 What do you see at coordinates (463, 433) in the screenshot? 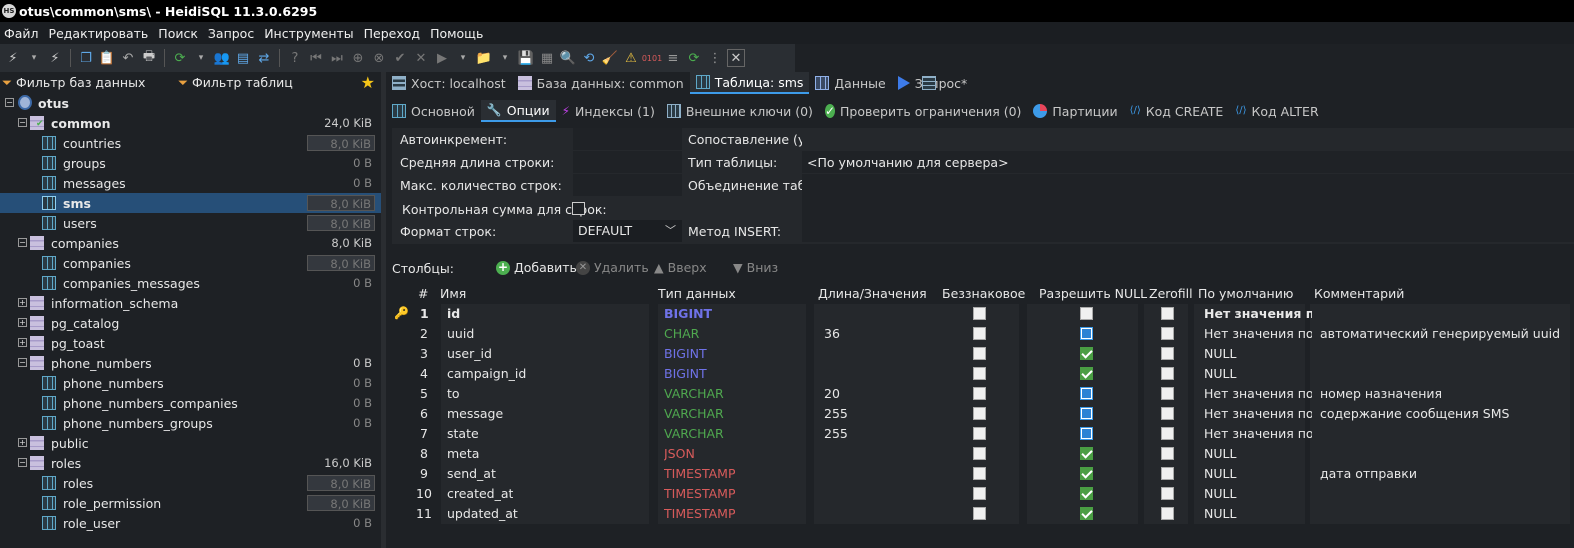
I see `column-name: state` at bounding box center [463, 433].